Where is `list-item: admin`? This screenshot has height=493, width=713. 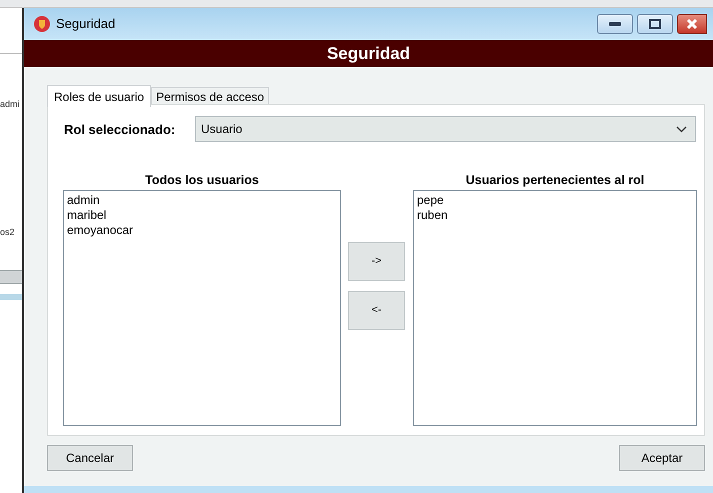
list-item: admin is located at coordinates (83, 200).